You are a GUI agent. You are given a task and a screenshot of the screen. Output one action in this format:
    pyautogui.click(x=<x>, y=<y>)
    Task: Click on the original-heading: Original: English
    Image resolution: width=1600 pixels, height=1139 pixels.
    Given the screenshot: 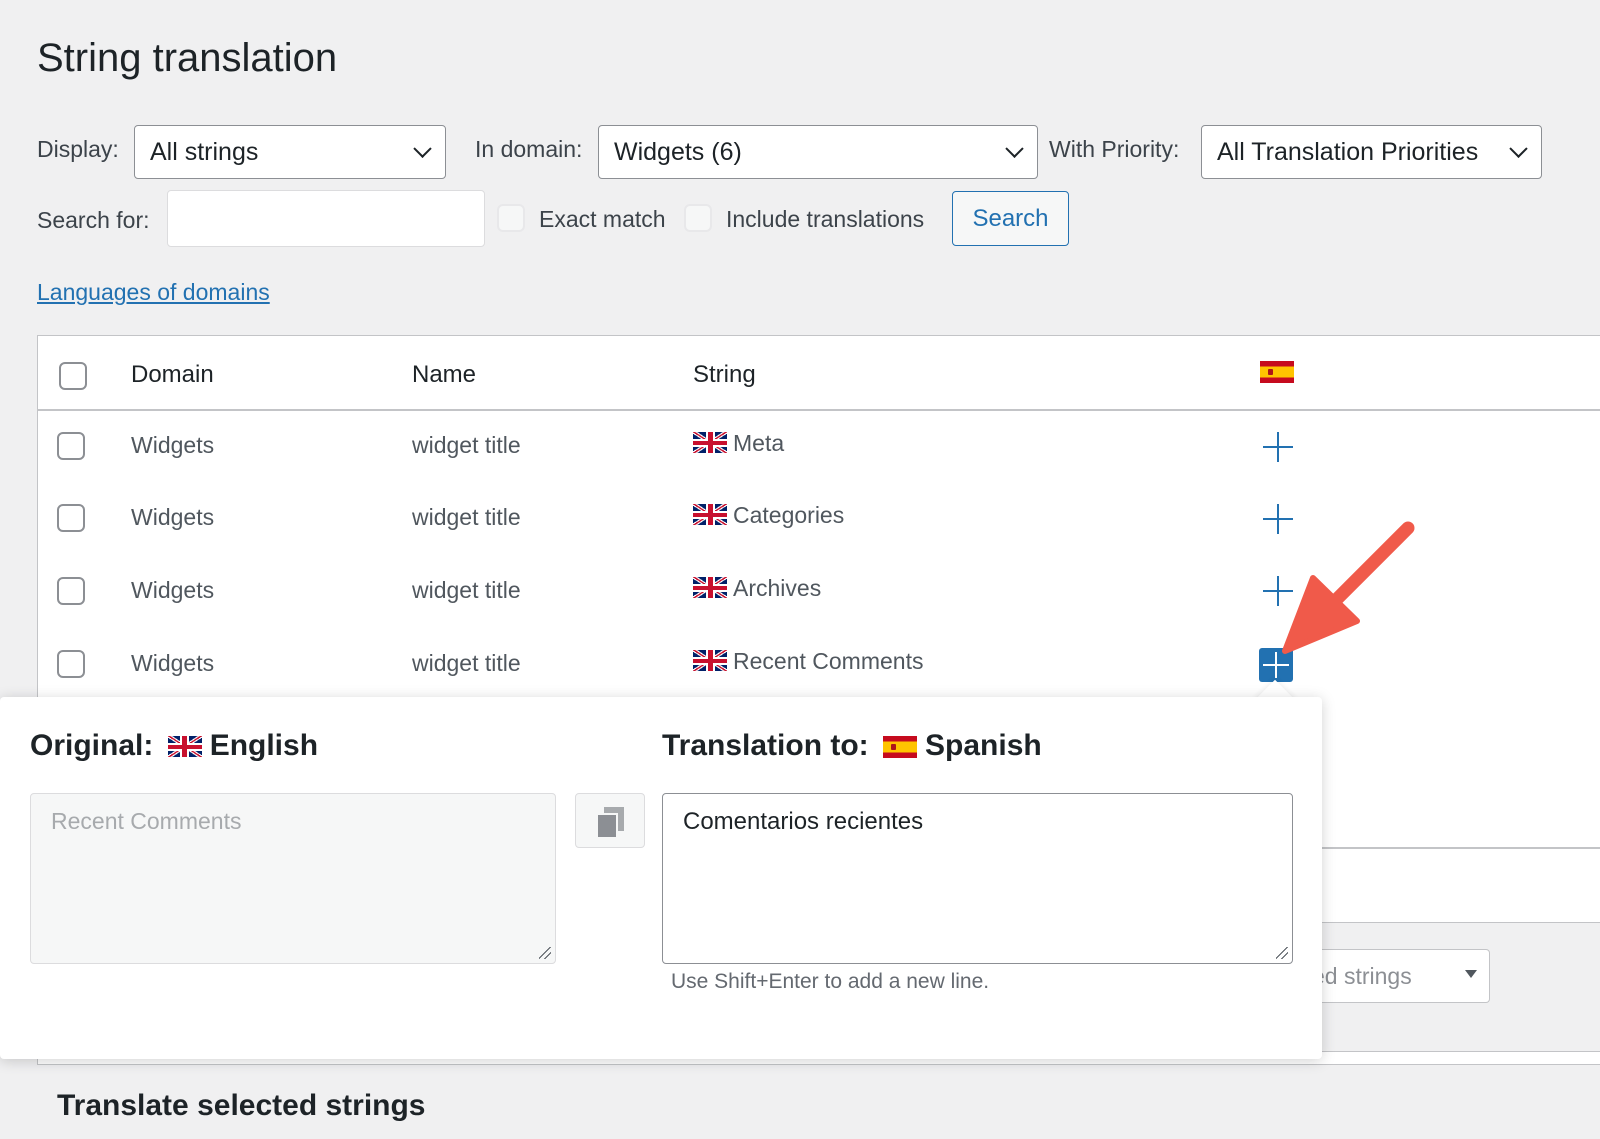 What is the action you would take?
    pyautogui.click(x=174, y=745)
    